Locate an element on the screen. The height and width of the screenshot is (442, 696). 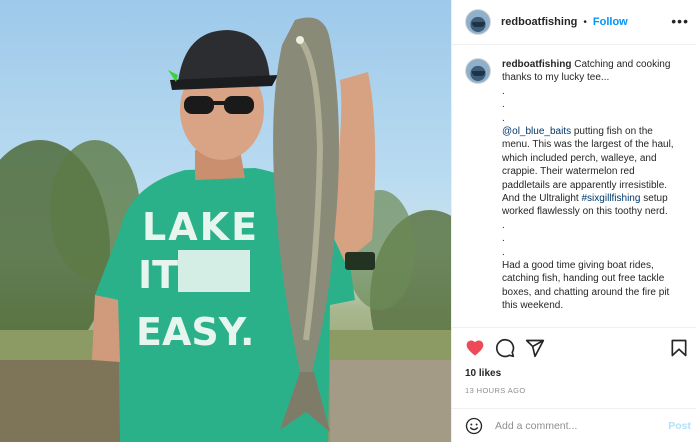
comment-form: Post is located at coordinates (574, 425).